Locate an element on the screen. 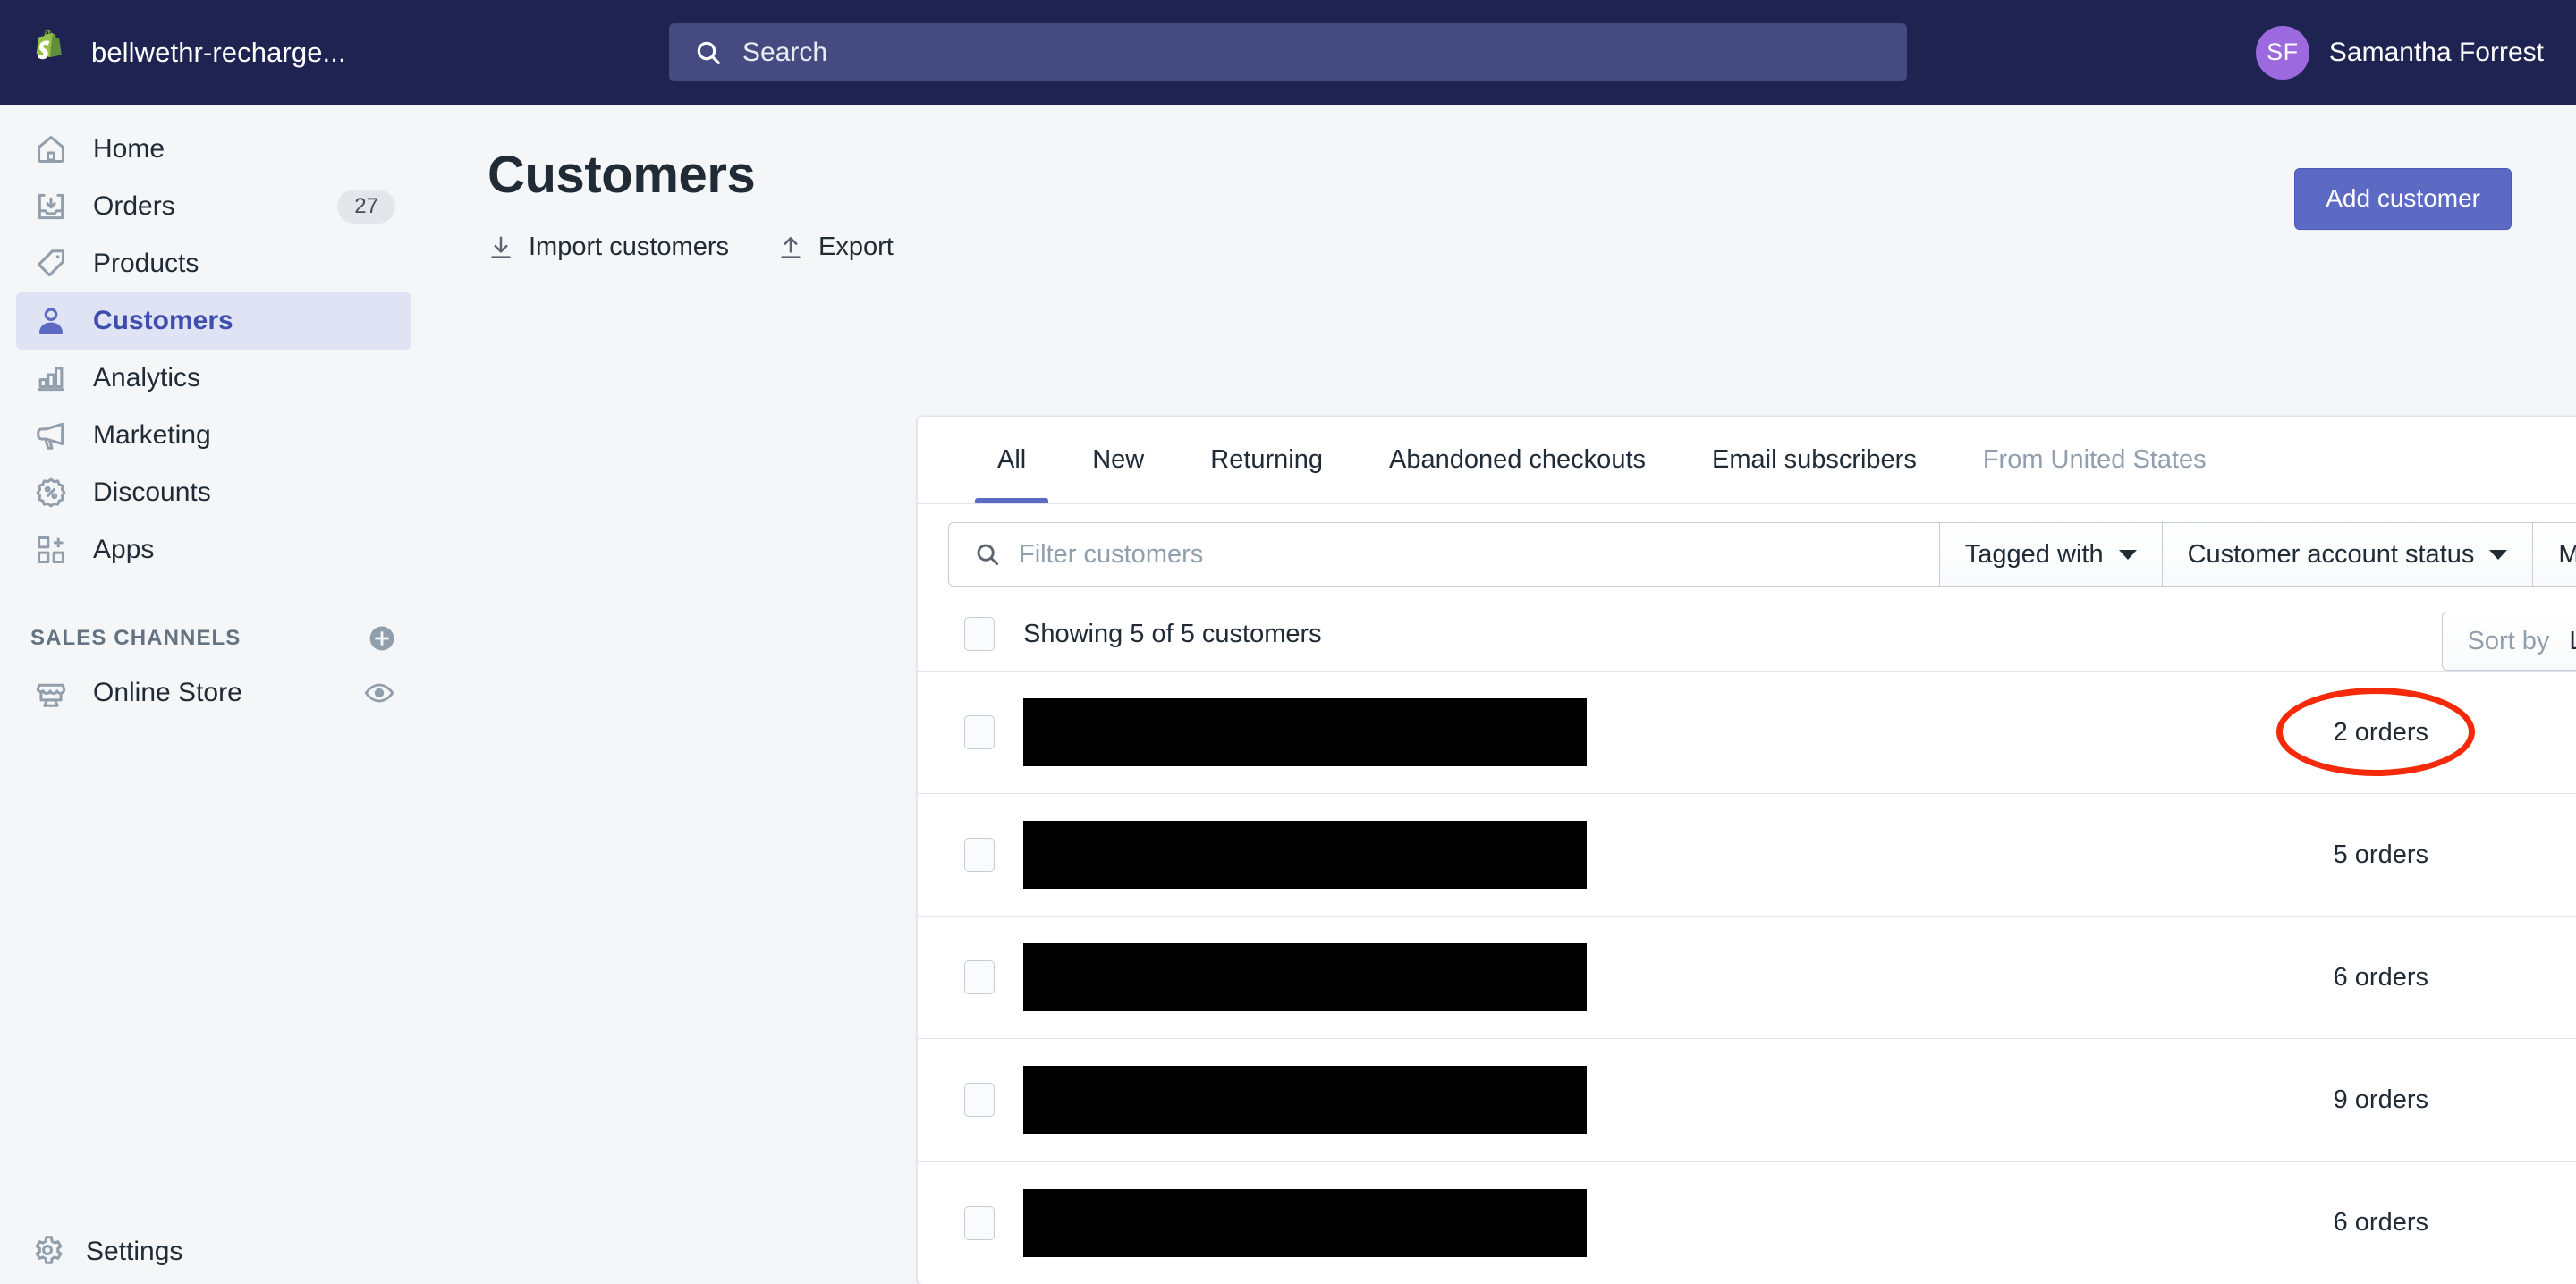 This screenshot has height=1284, width=2576. tab-label: New is located at coordinates (1118, 459).